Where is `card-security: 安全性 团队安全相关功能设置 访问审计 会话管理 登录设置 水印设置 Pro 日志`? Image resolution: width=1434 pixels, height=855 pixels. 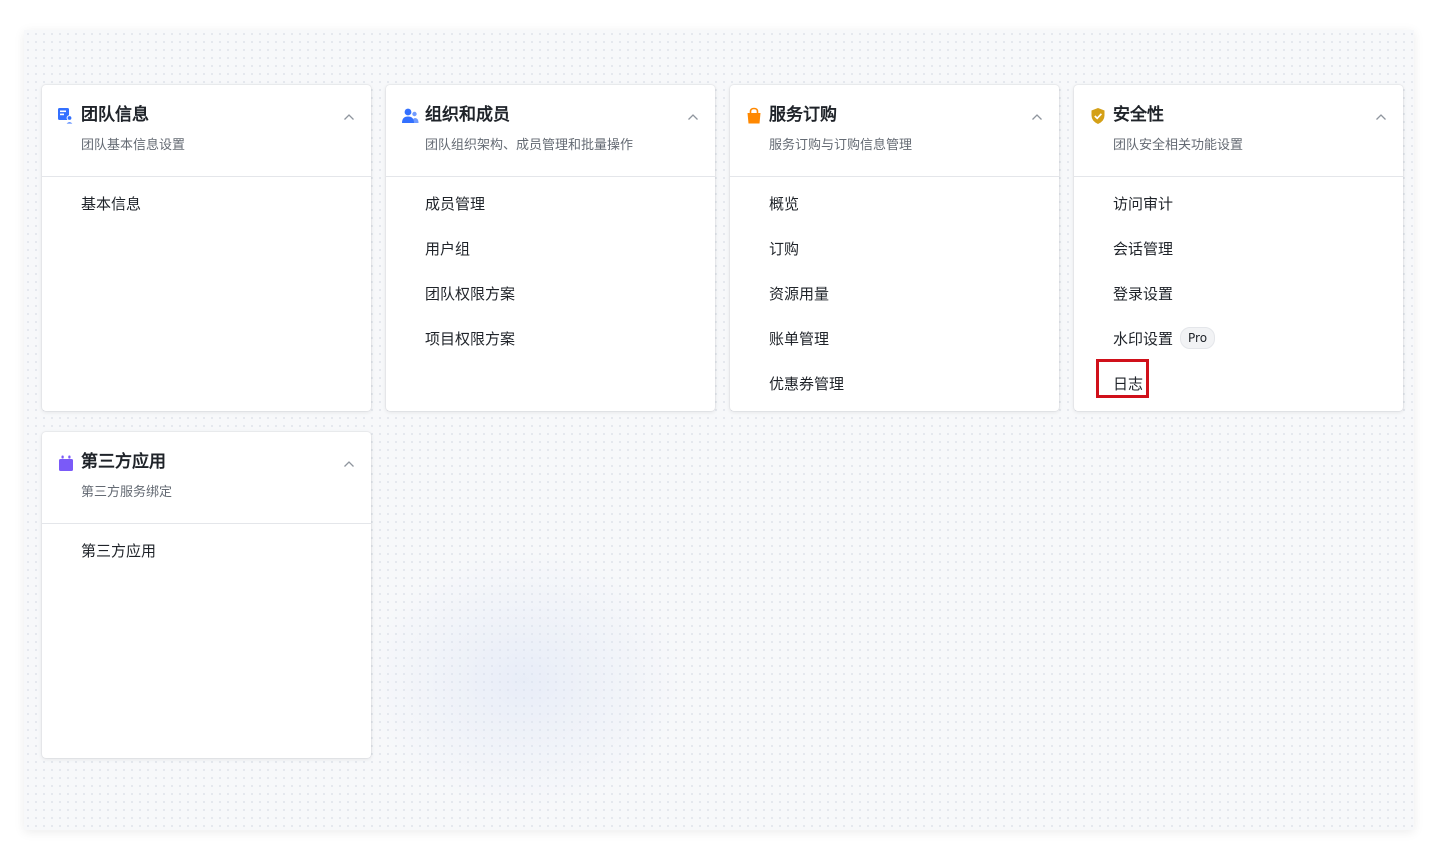
card-security: 安全性 团队安全相关功能设置 访问审计 会话管理 登录设置 水印设置 Pro 日志 is located at coordinates (1238, 248).